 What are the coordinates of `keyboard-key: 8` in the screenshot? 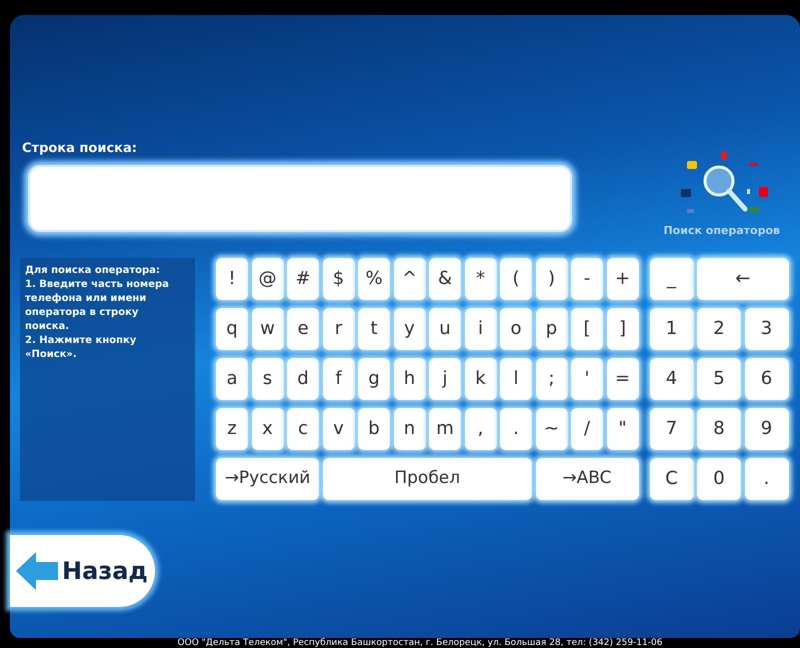 It's located at (719, 429).